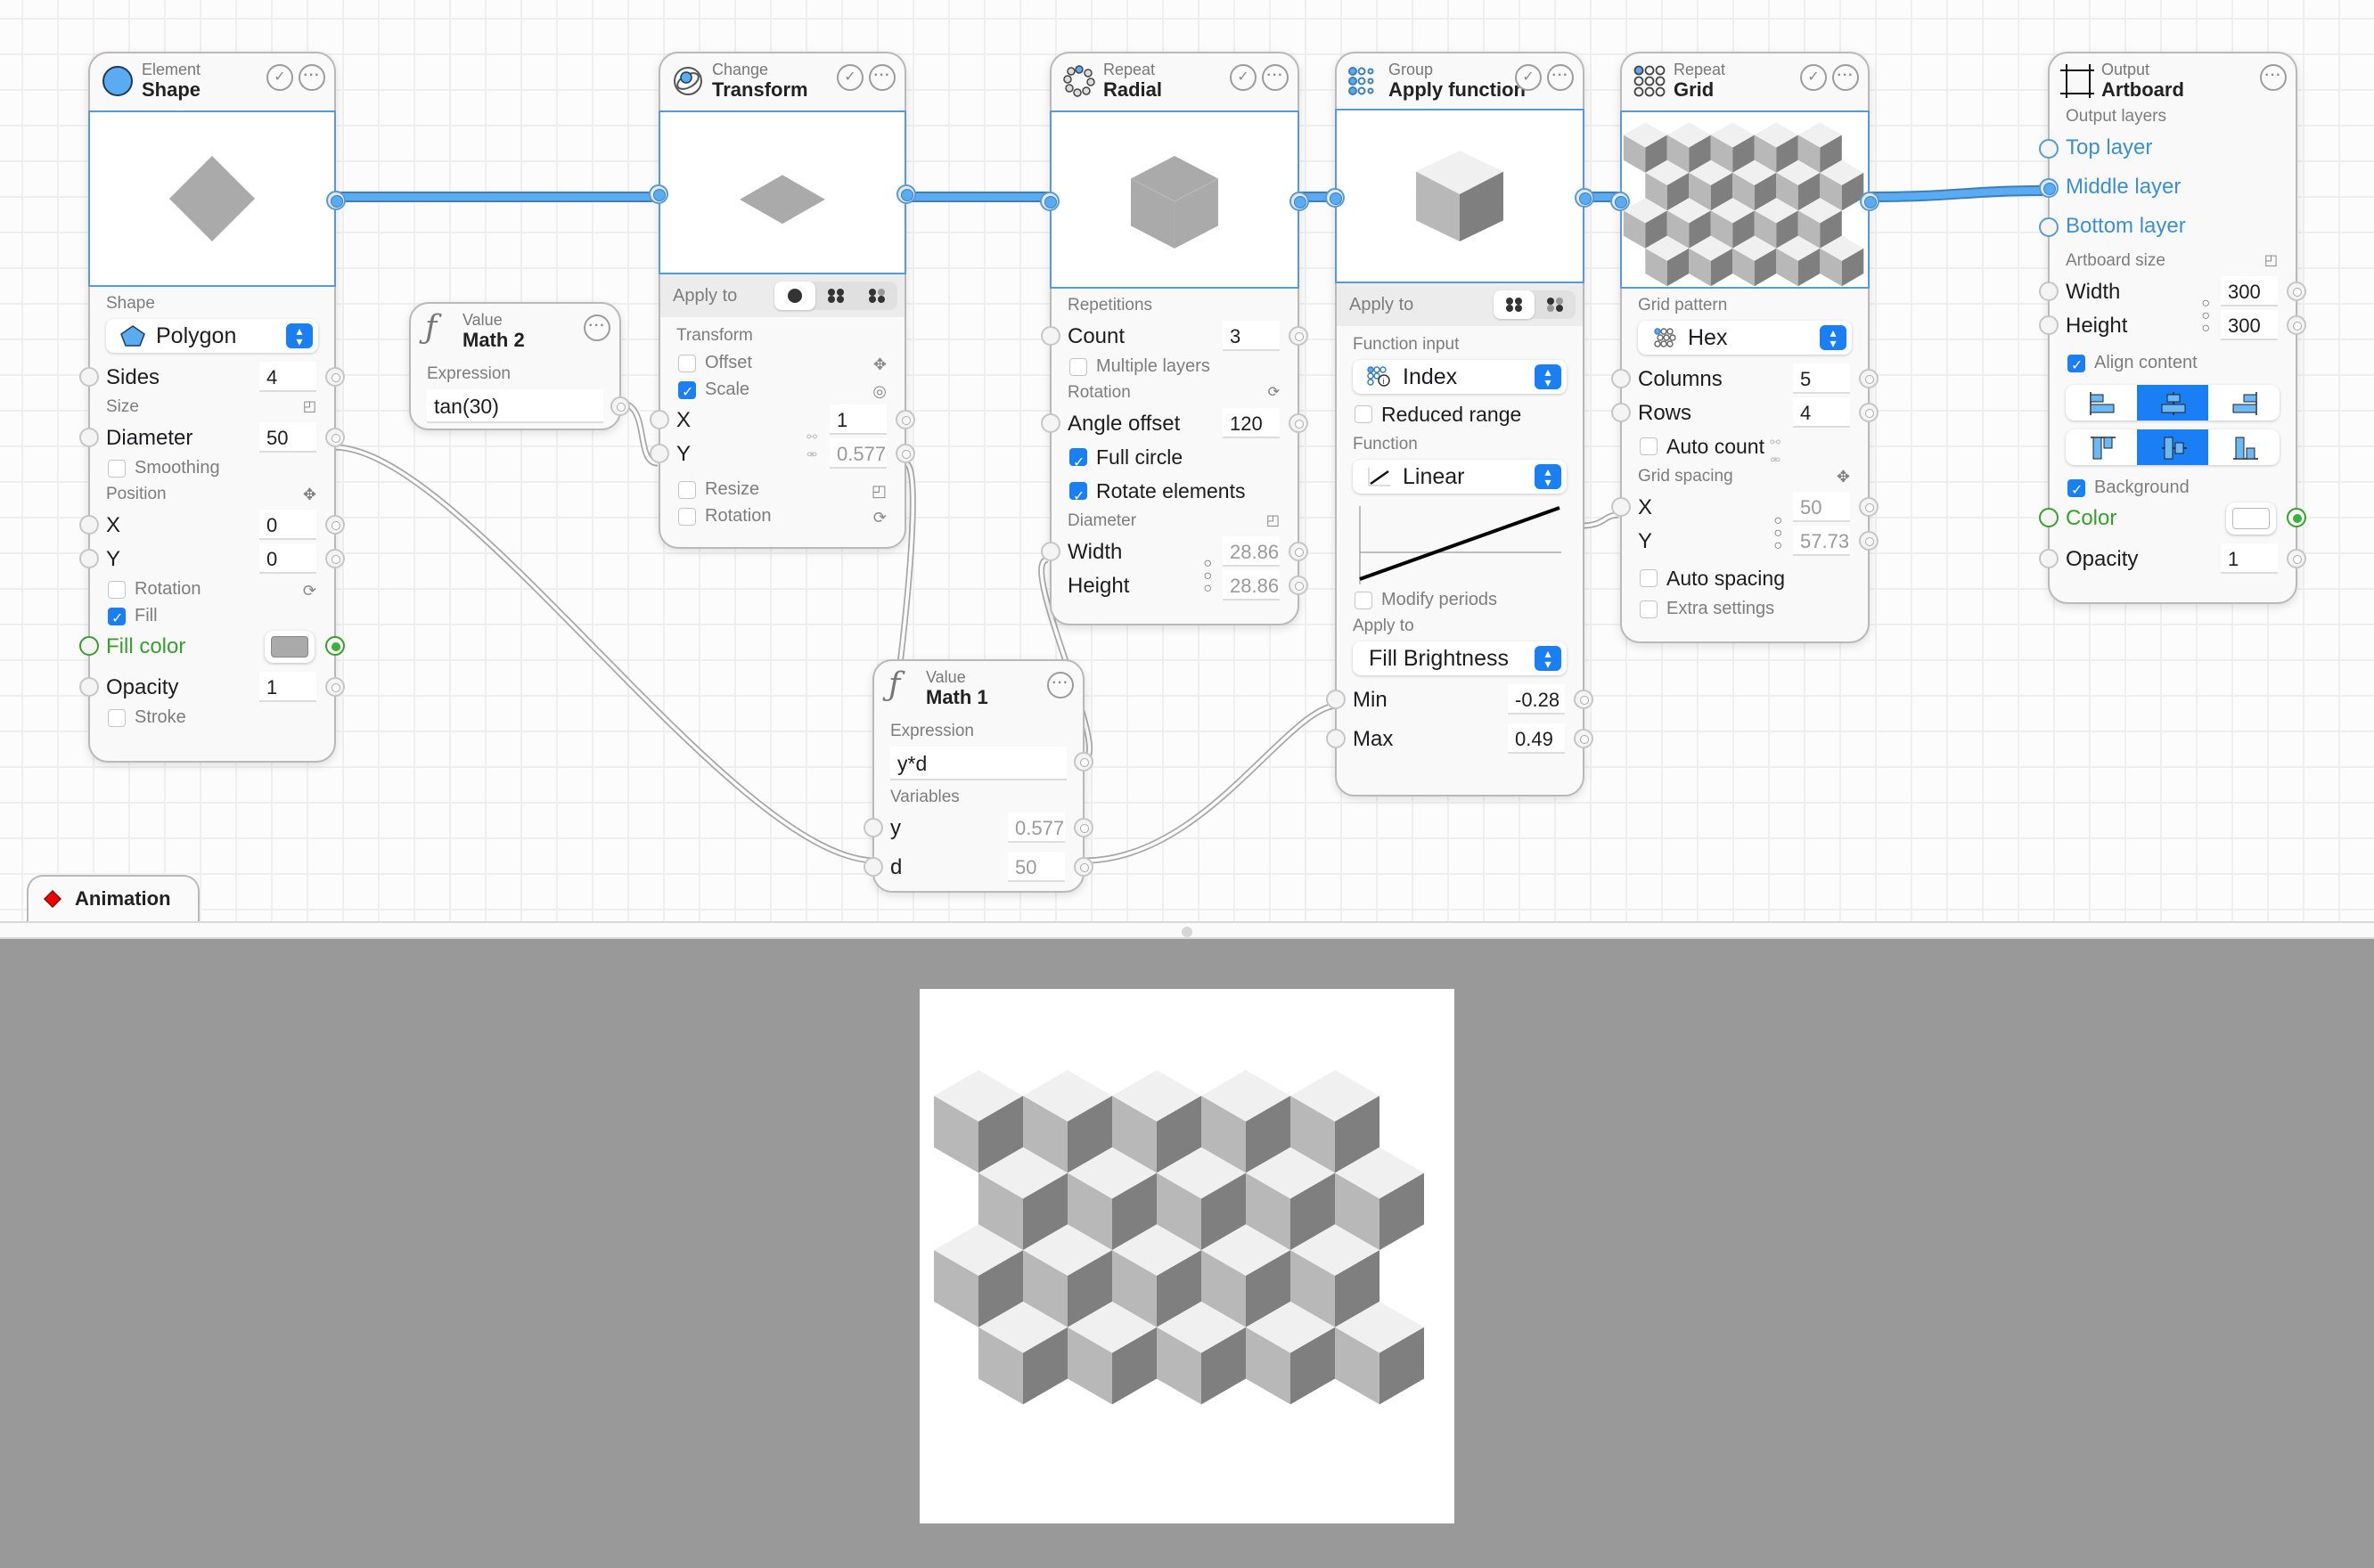 The image size is (2374, 1568). Describe the element at coordinates (212, 467) in the screenshot. I see `smoothing-checkbox: Smoothing` at that location.